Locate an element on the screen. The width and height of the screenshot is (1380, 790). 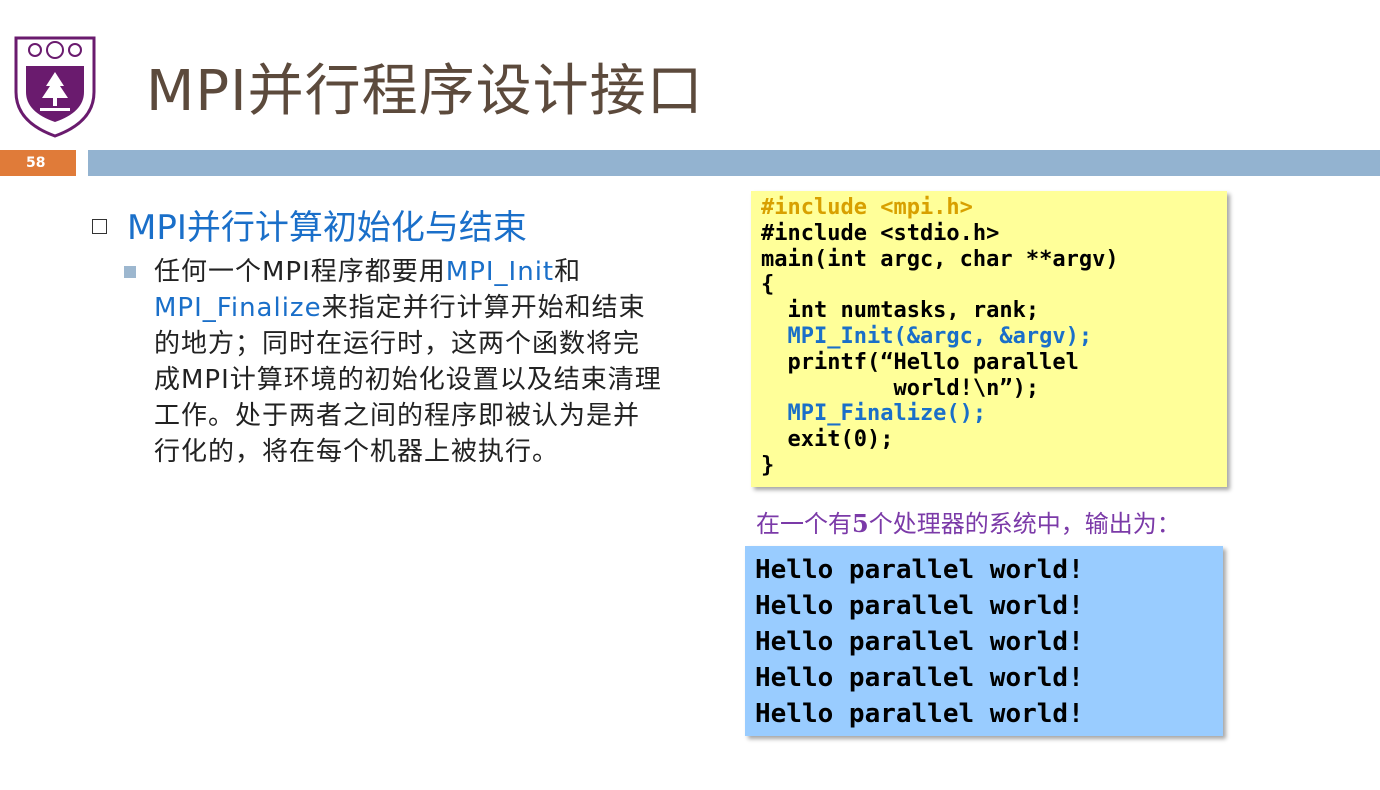
caption-before: 在一个有 is located at coordinates (804, 524).